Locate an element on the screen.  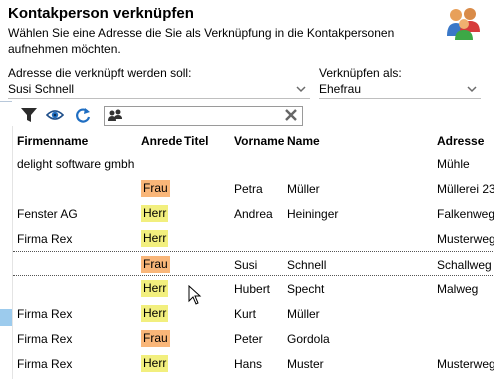
cell-name: Schnell is located at coordinates (307, 265).